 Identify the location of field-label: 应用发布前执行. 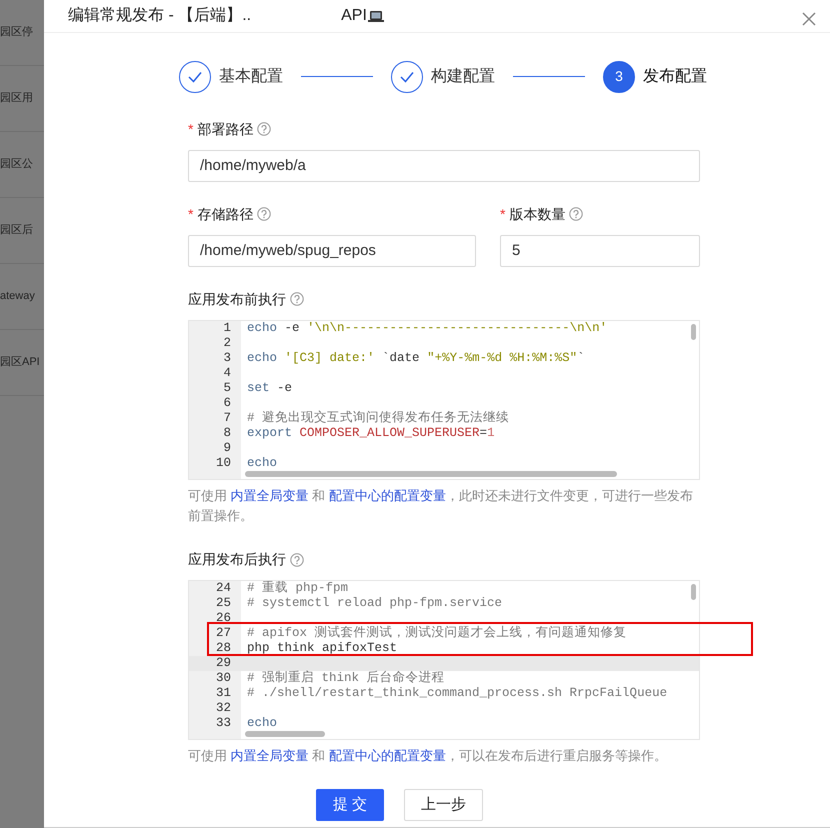
(237, 299).